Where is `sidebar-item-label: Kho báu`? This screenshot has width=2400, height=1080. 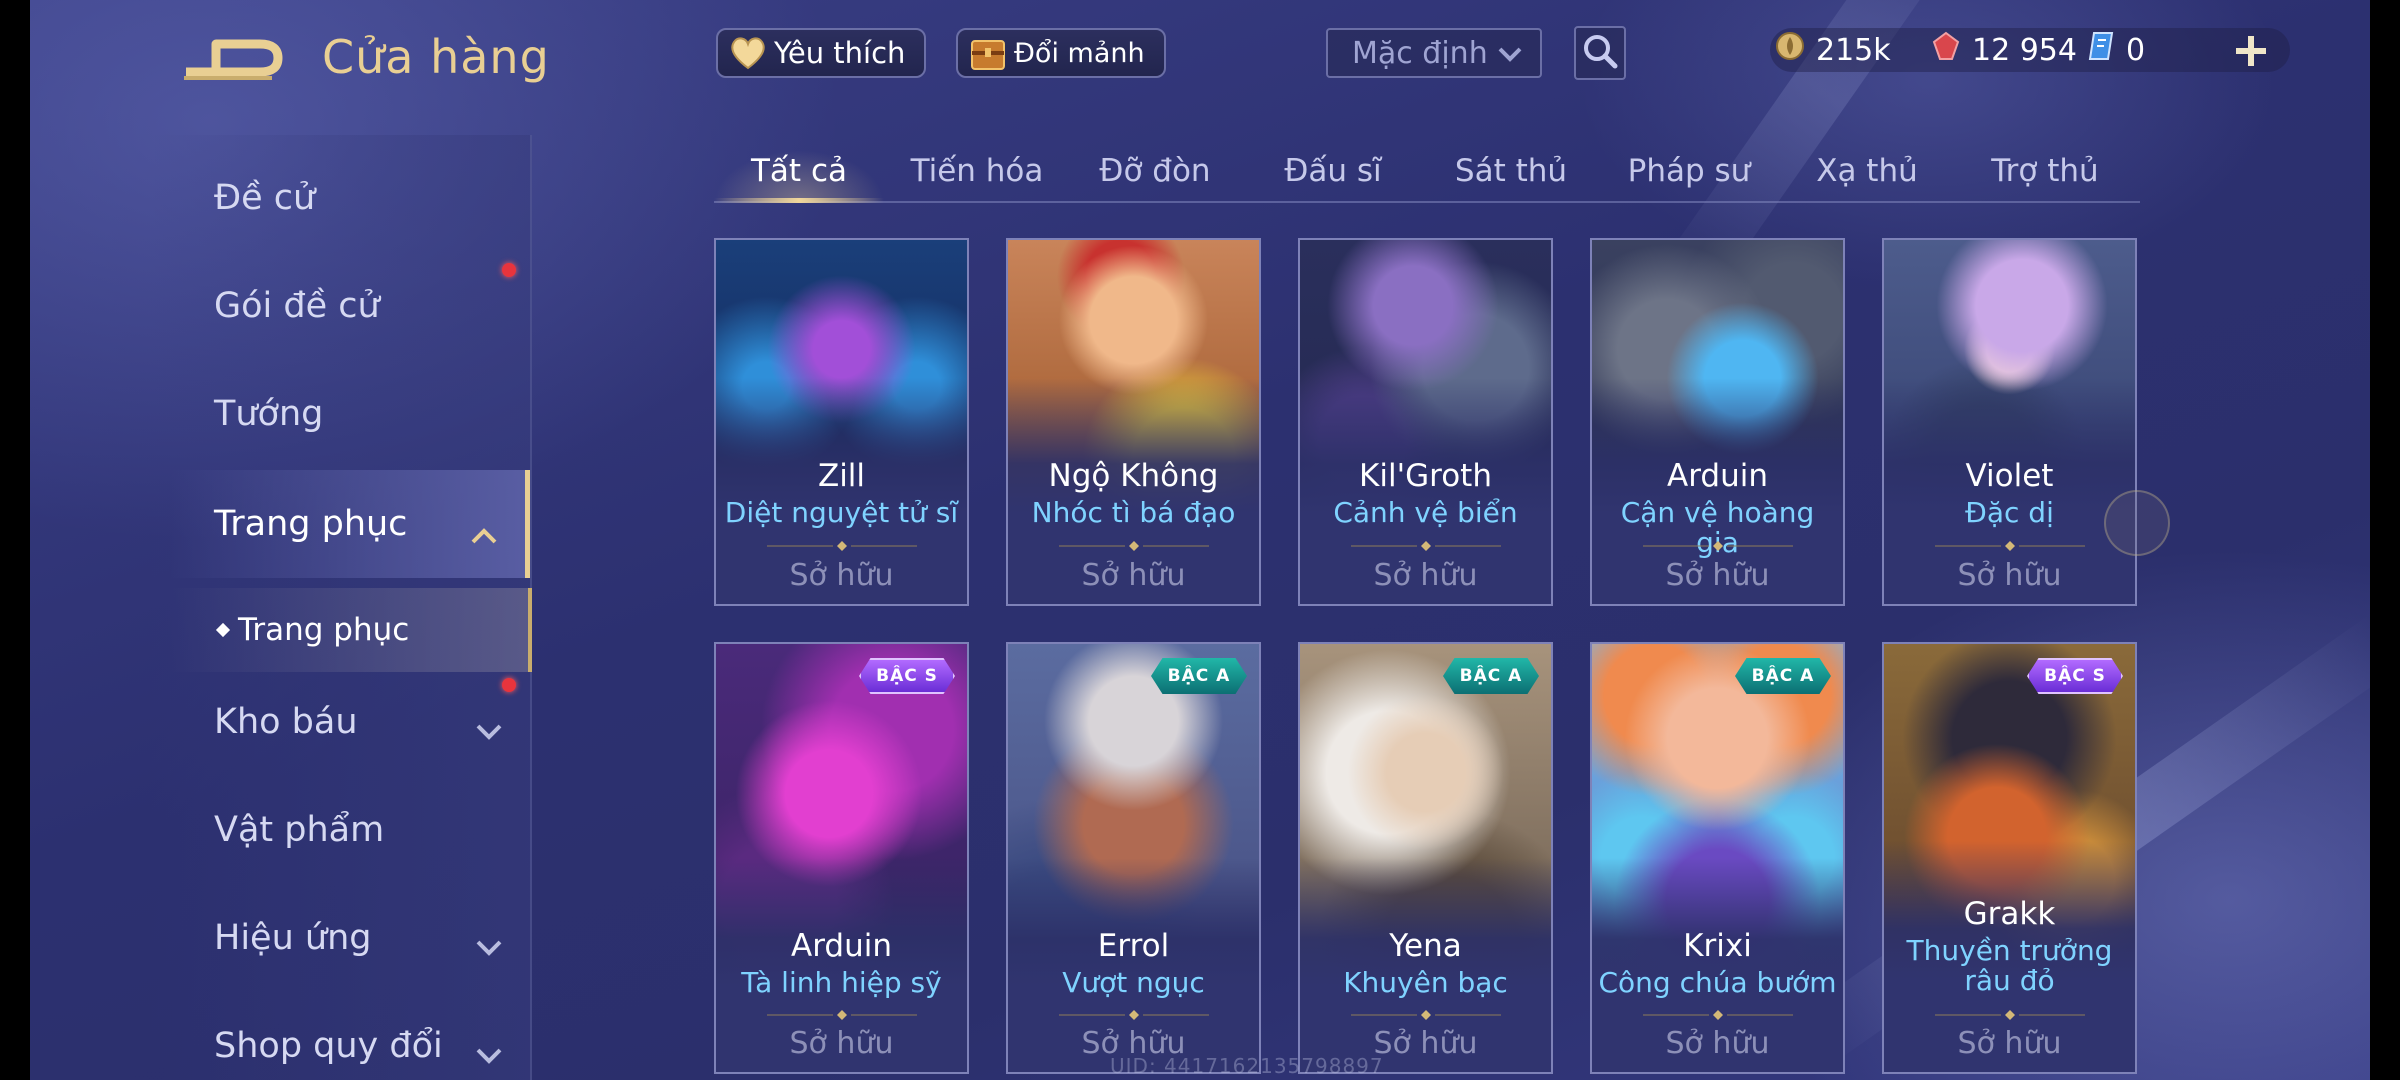 sidebar-item-label: Kho báu is located at coordinates (286, 722).